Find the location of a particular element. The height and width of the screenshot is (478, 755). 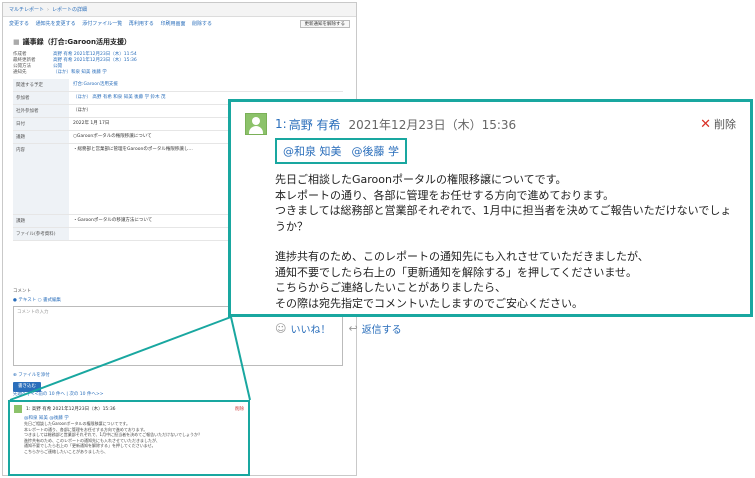

meta-key: 通知先 is located at coordinates (20, 72).